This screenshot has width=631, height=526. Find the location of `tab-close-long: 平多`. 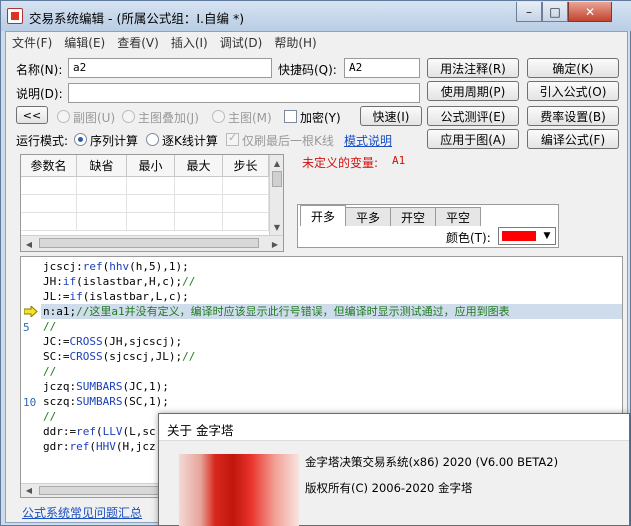

tab-close-long: 平多 is located at coordinates (368, 216).